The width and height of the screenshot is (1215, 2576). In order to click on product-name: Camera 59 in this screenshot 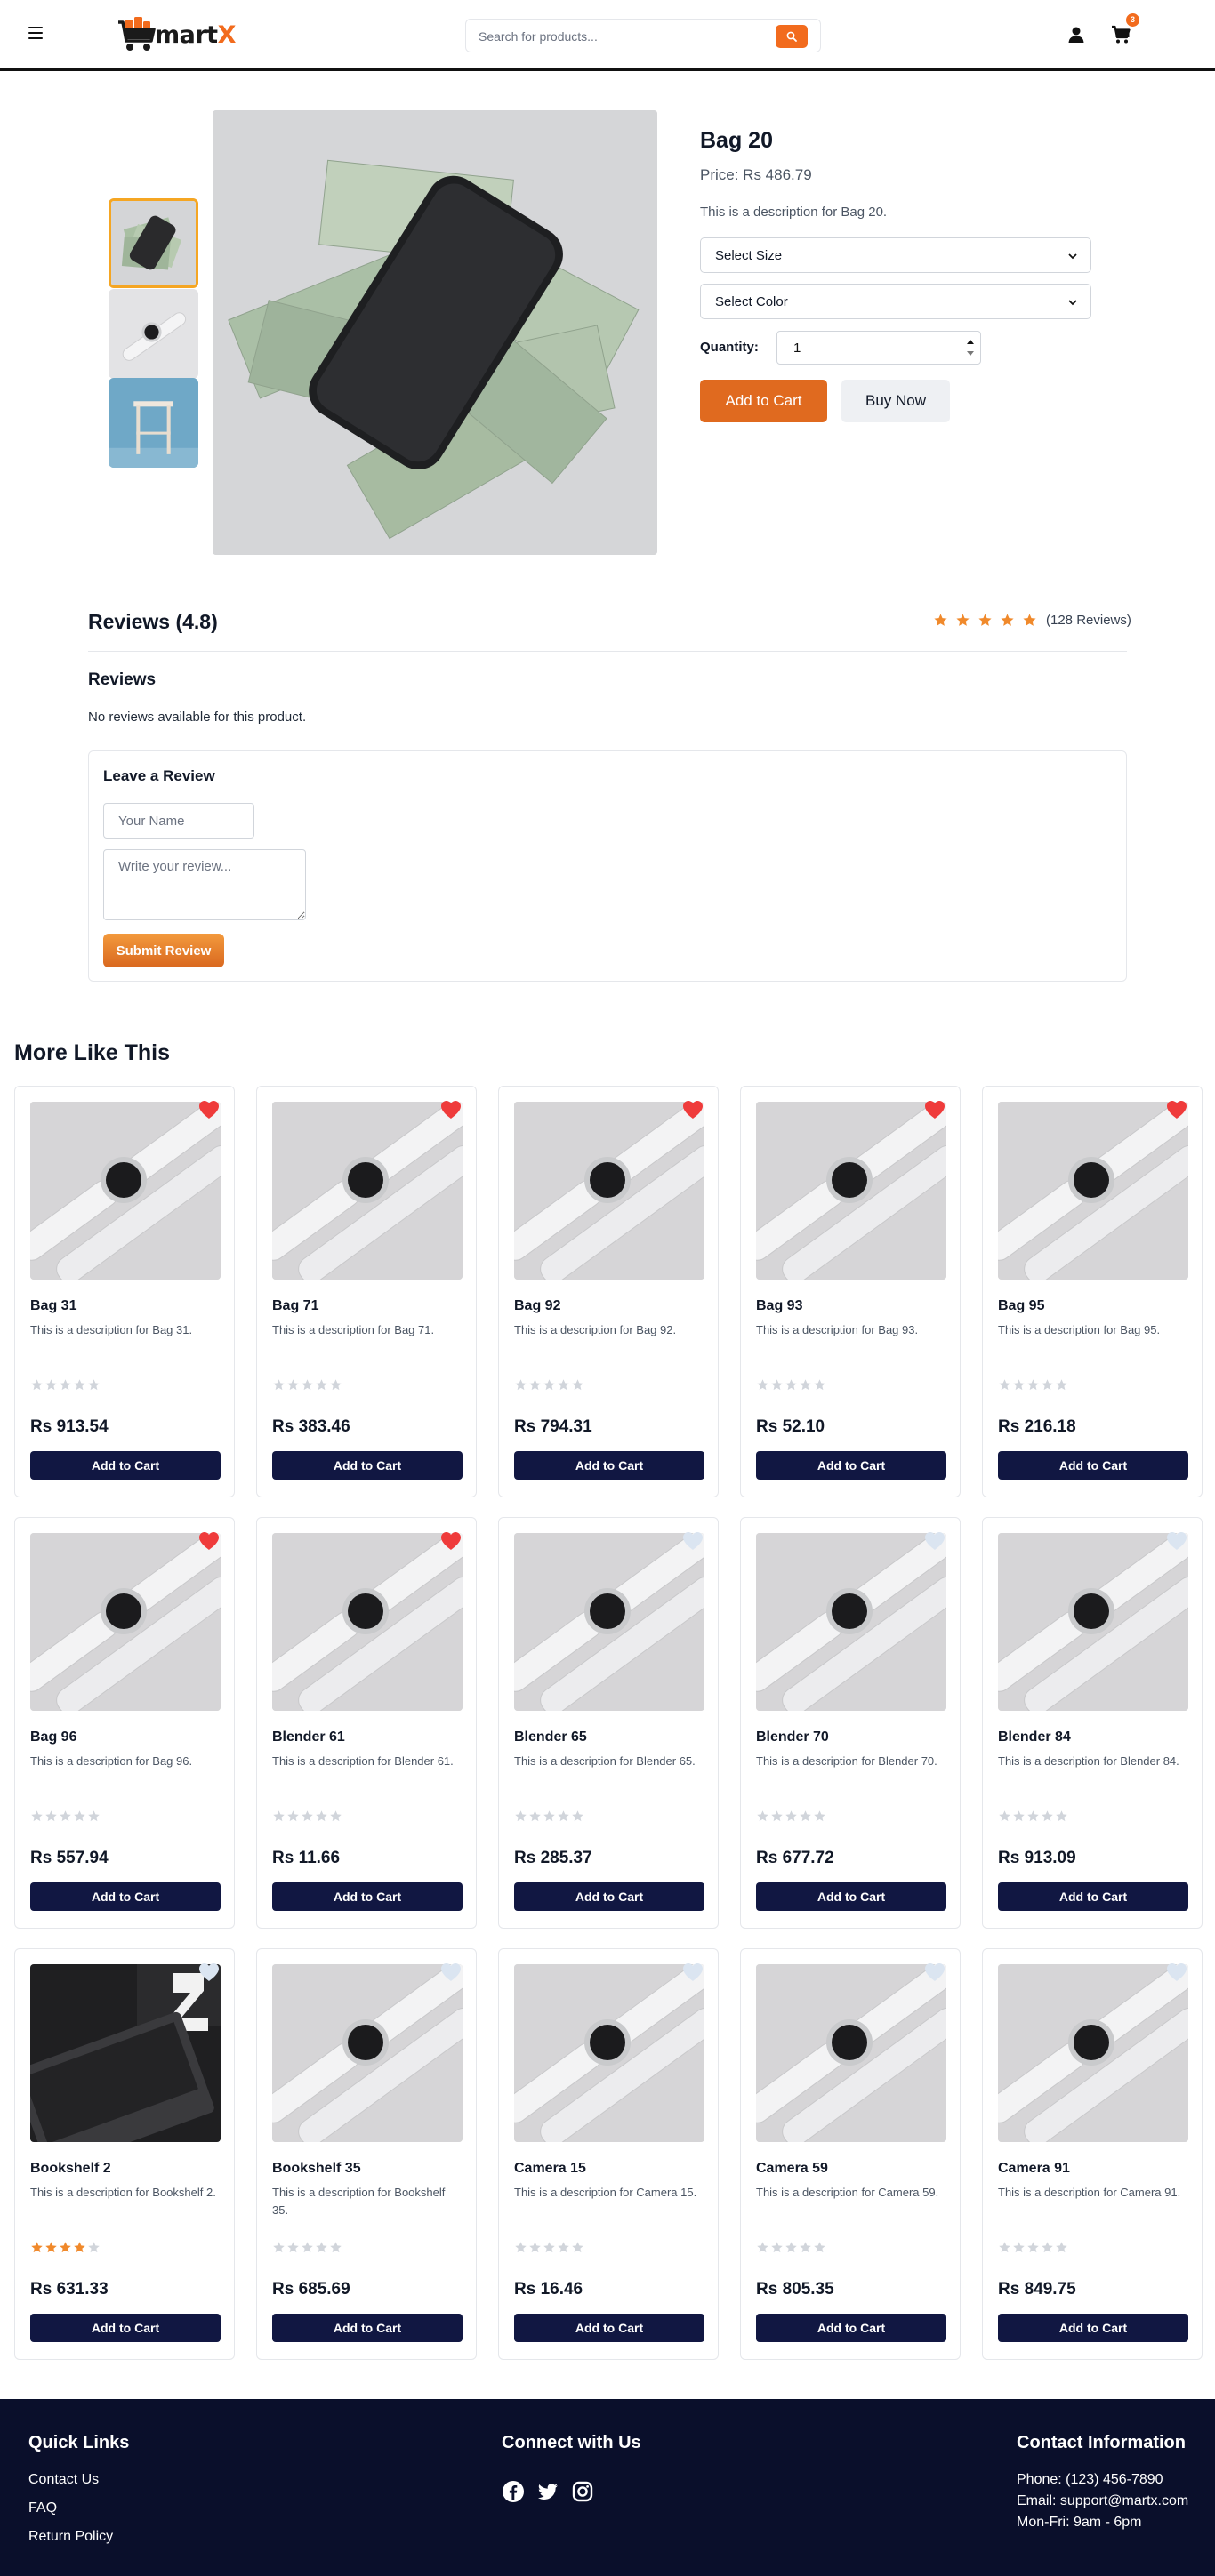, I will do `click(792, 2169)`.